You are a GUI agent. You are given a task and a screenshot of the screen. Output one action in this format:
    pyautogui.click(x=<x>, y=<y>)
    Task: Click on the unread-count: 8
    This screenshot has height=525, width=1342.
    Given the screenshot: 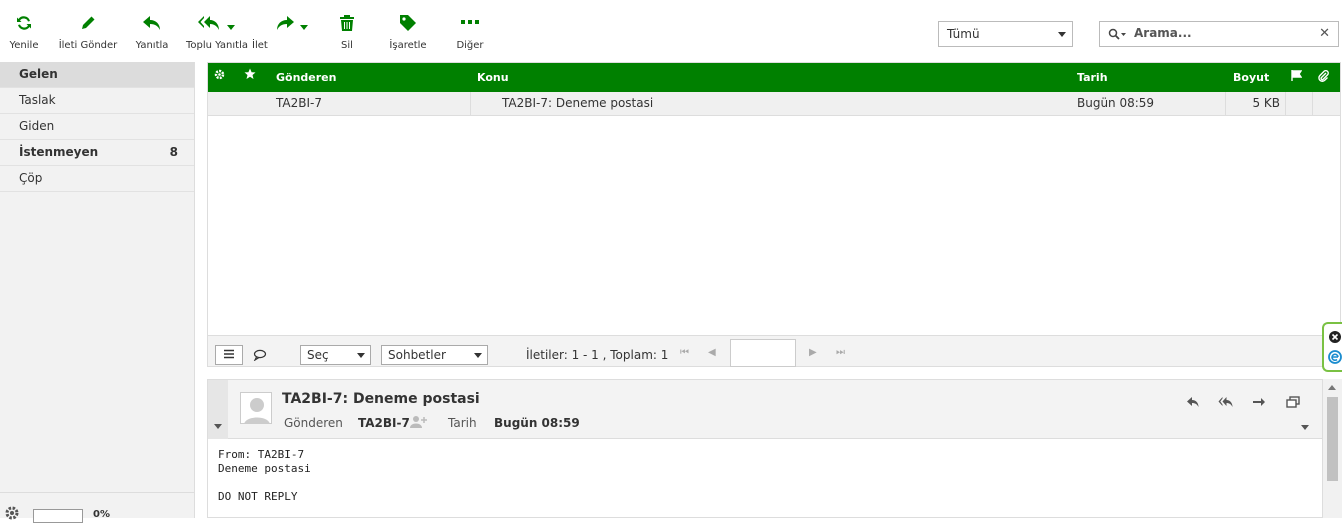 What is the action you would take?
    pyautogui.click(x=173, y=152)
    